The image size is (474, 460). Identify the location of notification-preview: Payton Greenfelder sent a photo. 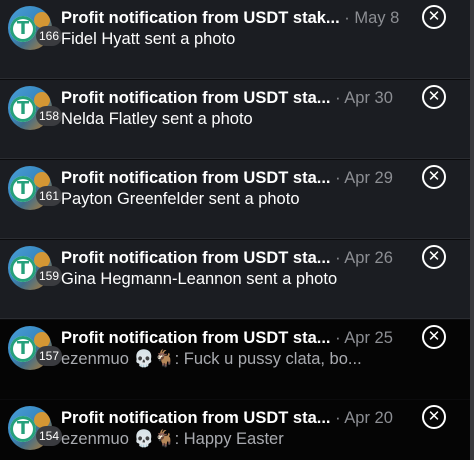
(180, 199).